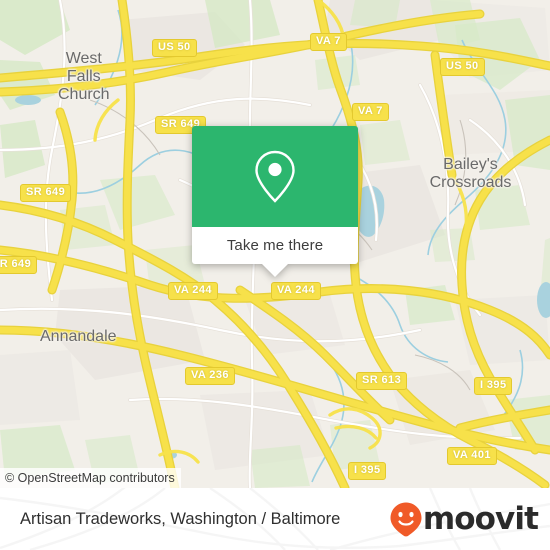 This screenshot has height=550, width=550. What do you see at coordinates (90, 478) in the screenshot?
I see `osm-attribution: © OpenStreetMap contributors` at bounding box center [90, 478].